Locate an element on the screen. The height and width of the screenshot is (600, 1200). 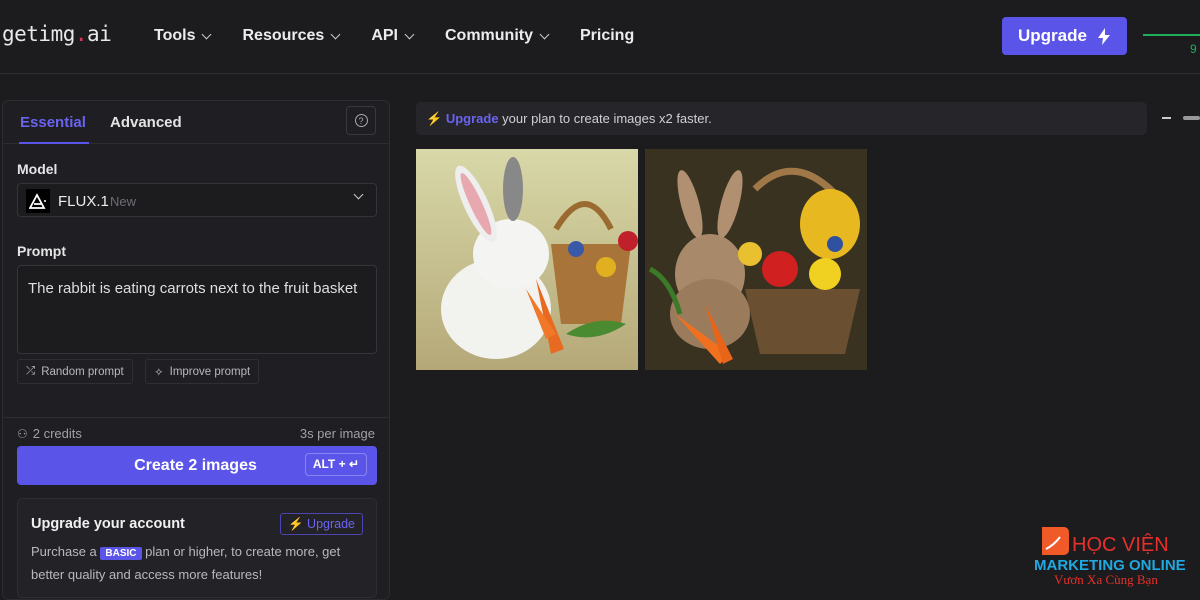
shortcut-hint: ALT + ↵ is located at coordinates (335, 464).